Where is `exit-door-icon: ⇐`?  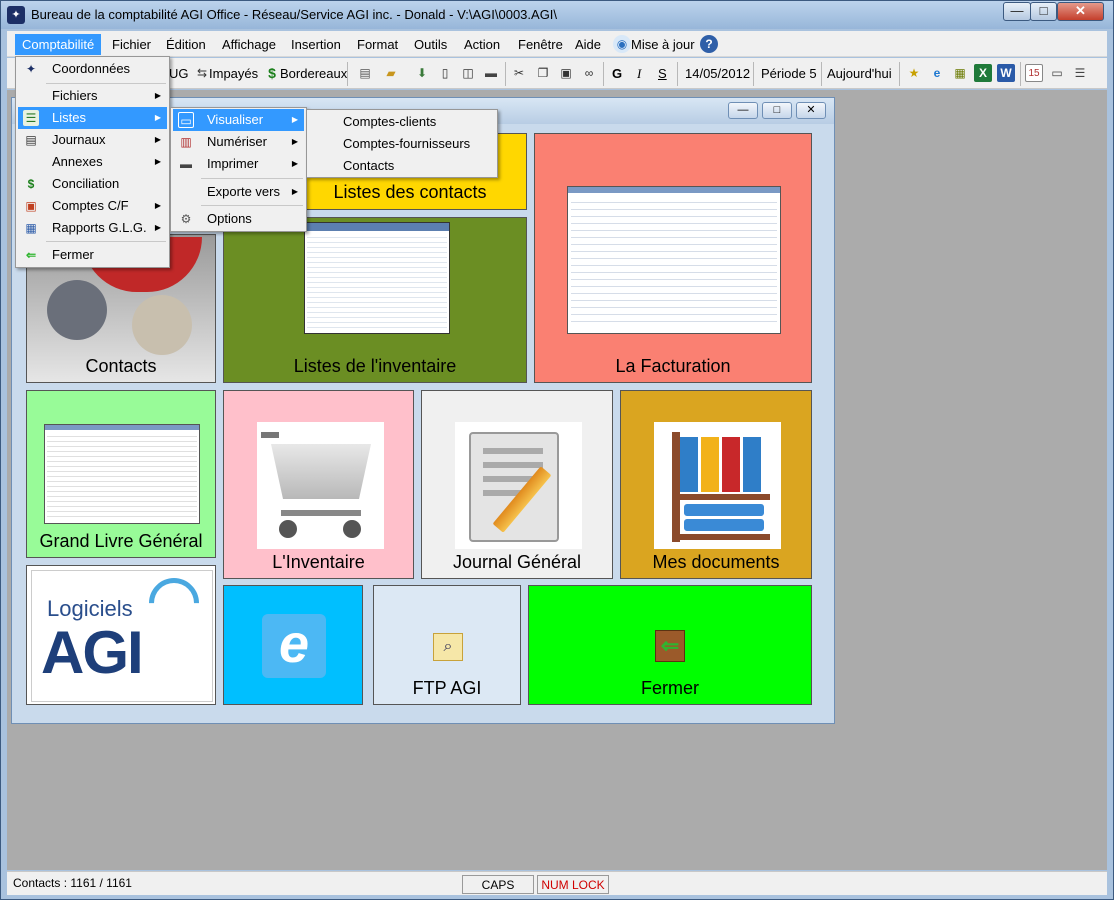 exit-door-icon: ⇐ is located at coordinates (670, 646).